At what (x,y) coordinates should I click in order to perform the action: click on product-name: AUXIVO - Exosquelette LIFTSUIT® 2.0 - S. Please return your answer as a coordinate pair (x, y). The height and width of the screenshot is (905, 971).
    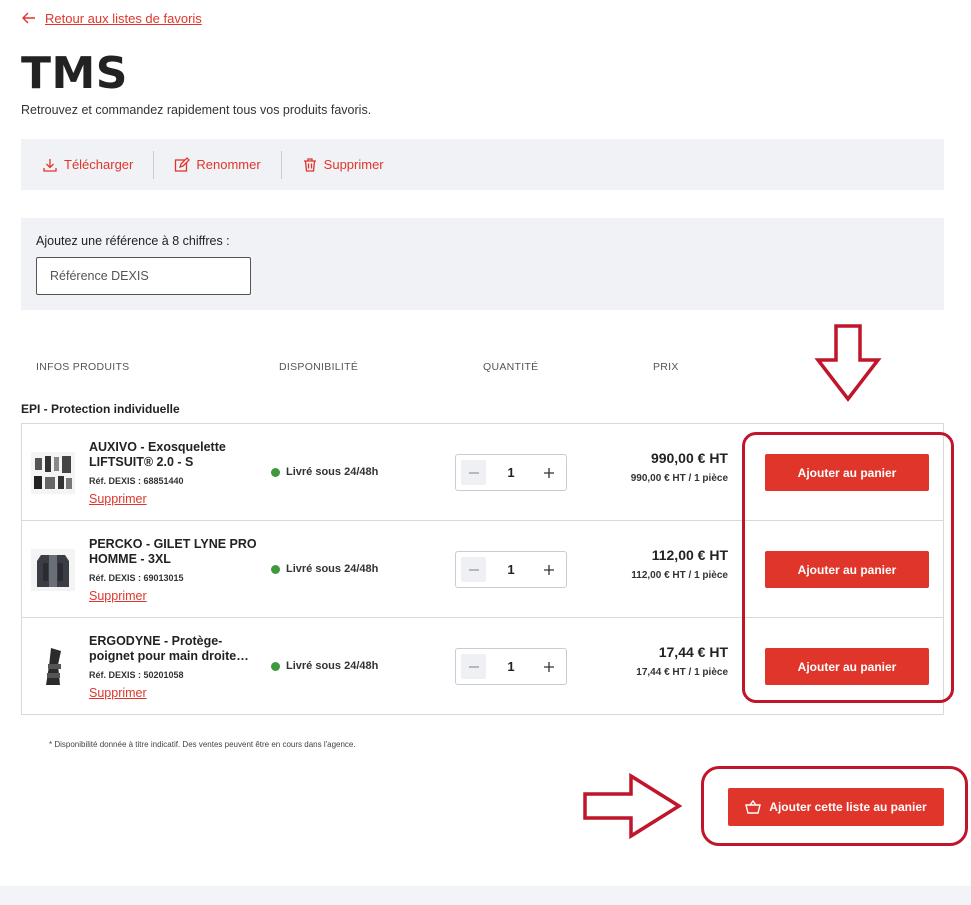
    Looking at the image, I should click on (157, 454).